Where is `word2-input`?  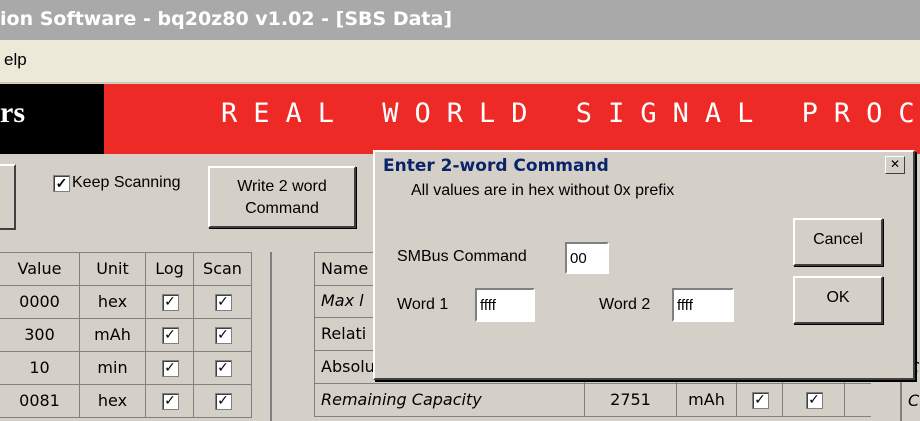
word2-input is located at coordinates (703, 305).